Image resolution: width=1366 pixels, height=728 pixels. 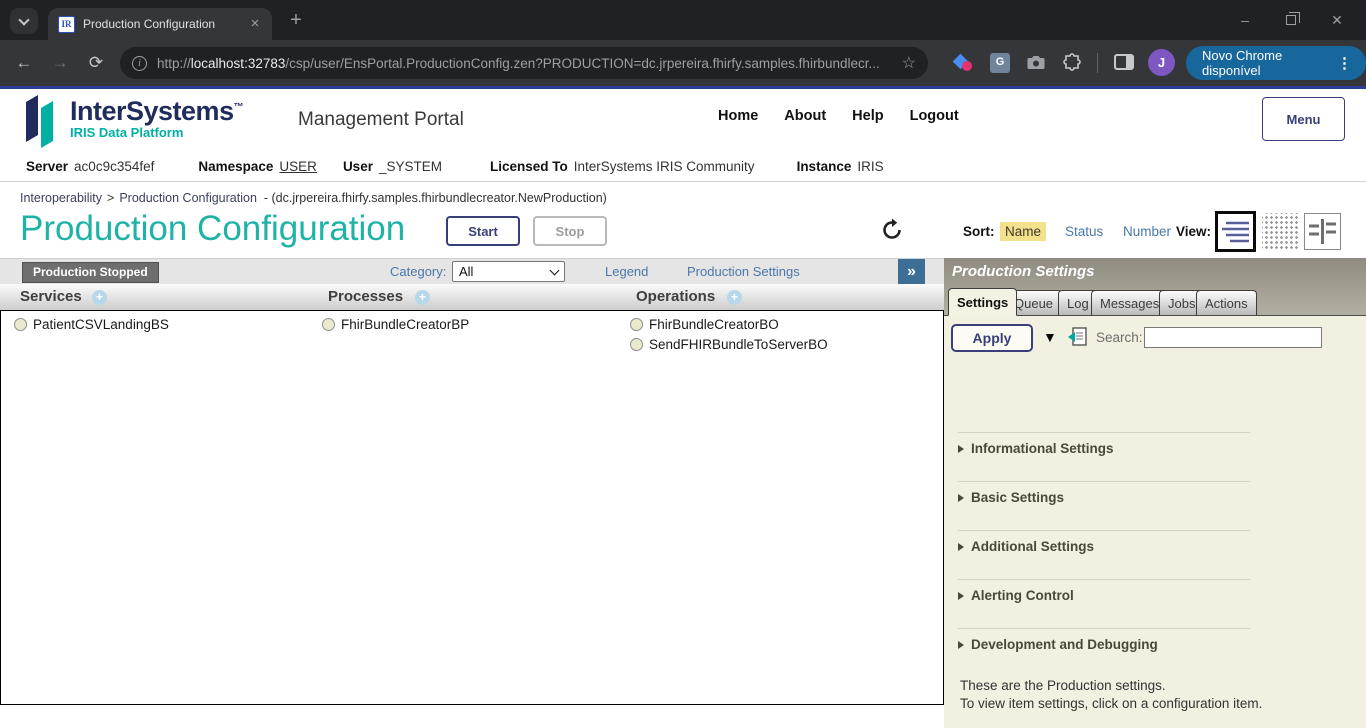 I want to click on add-process-button: +, so click(x=422, y=297).